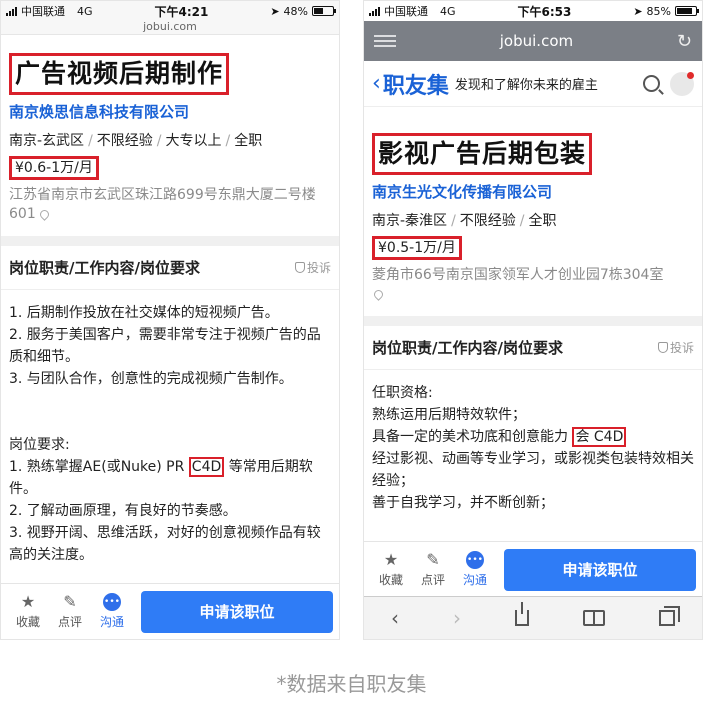 Image resolution: width=703 pixels, height=705 pixels. Describe the element at coordinates (682, 83) in the screenshot. I see `avatar` at that location.